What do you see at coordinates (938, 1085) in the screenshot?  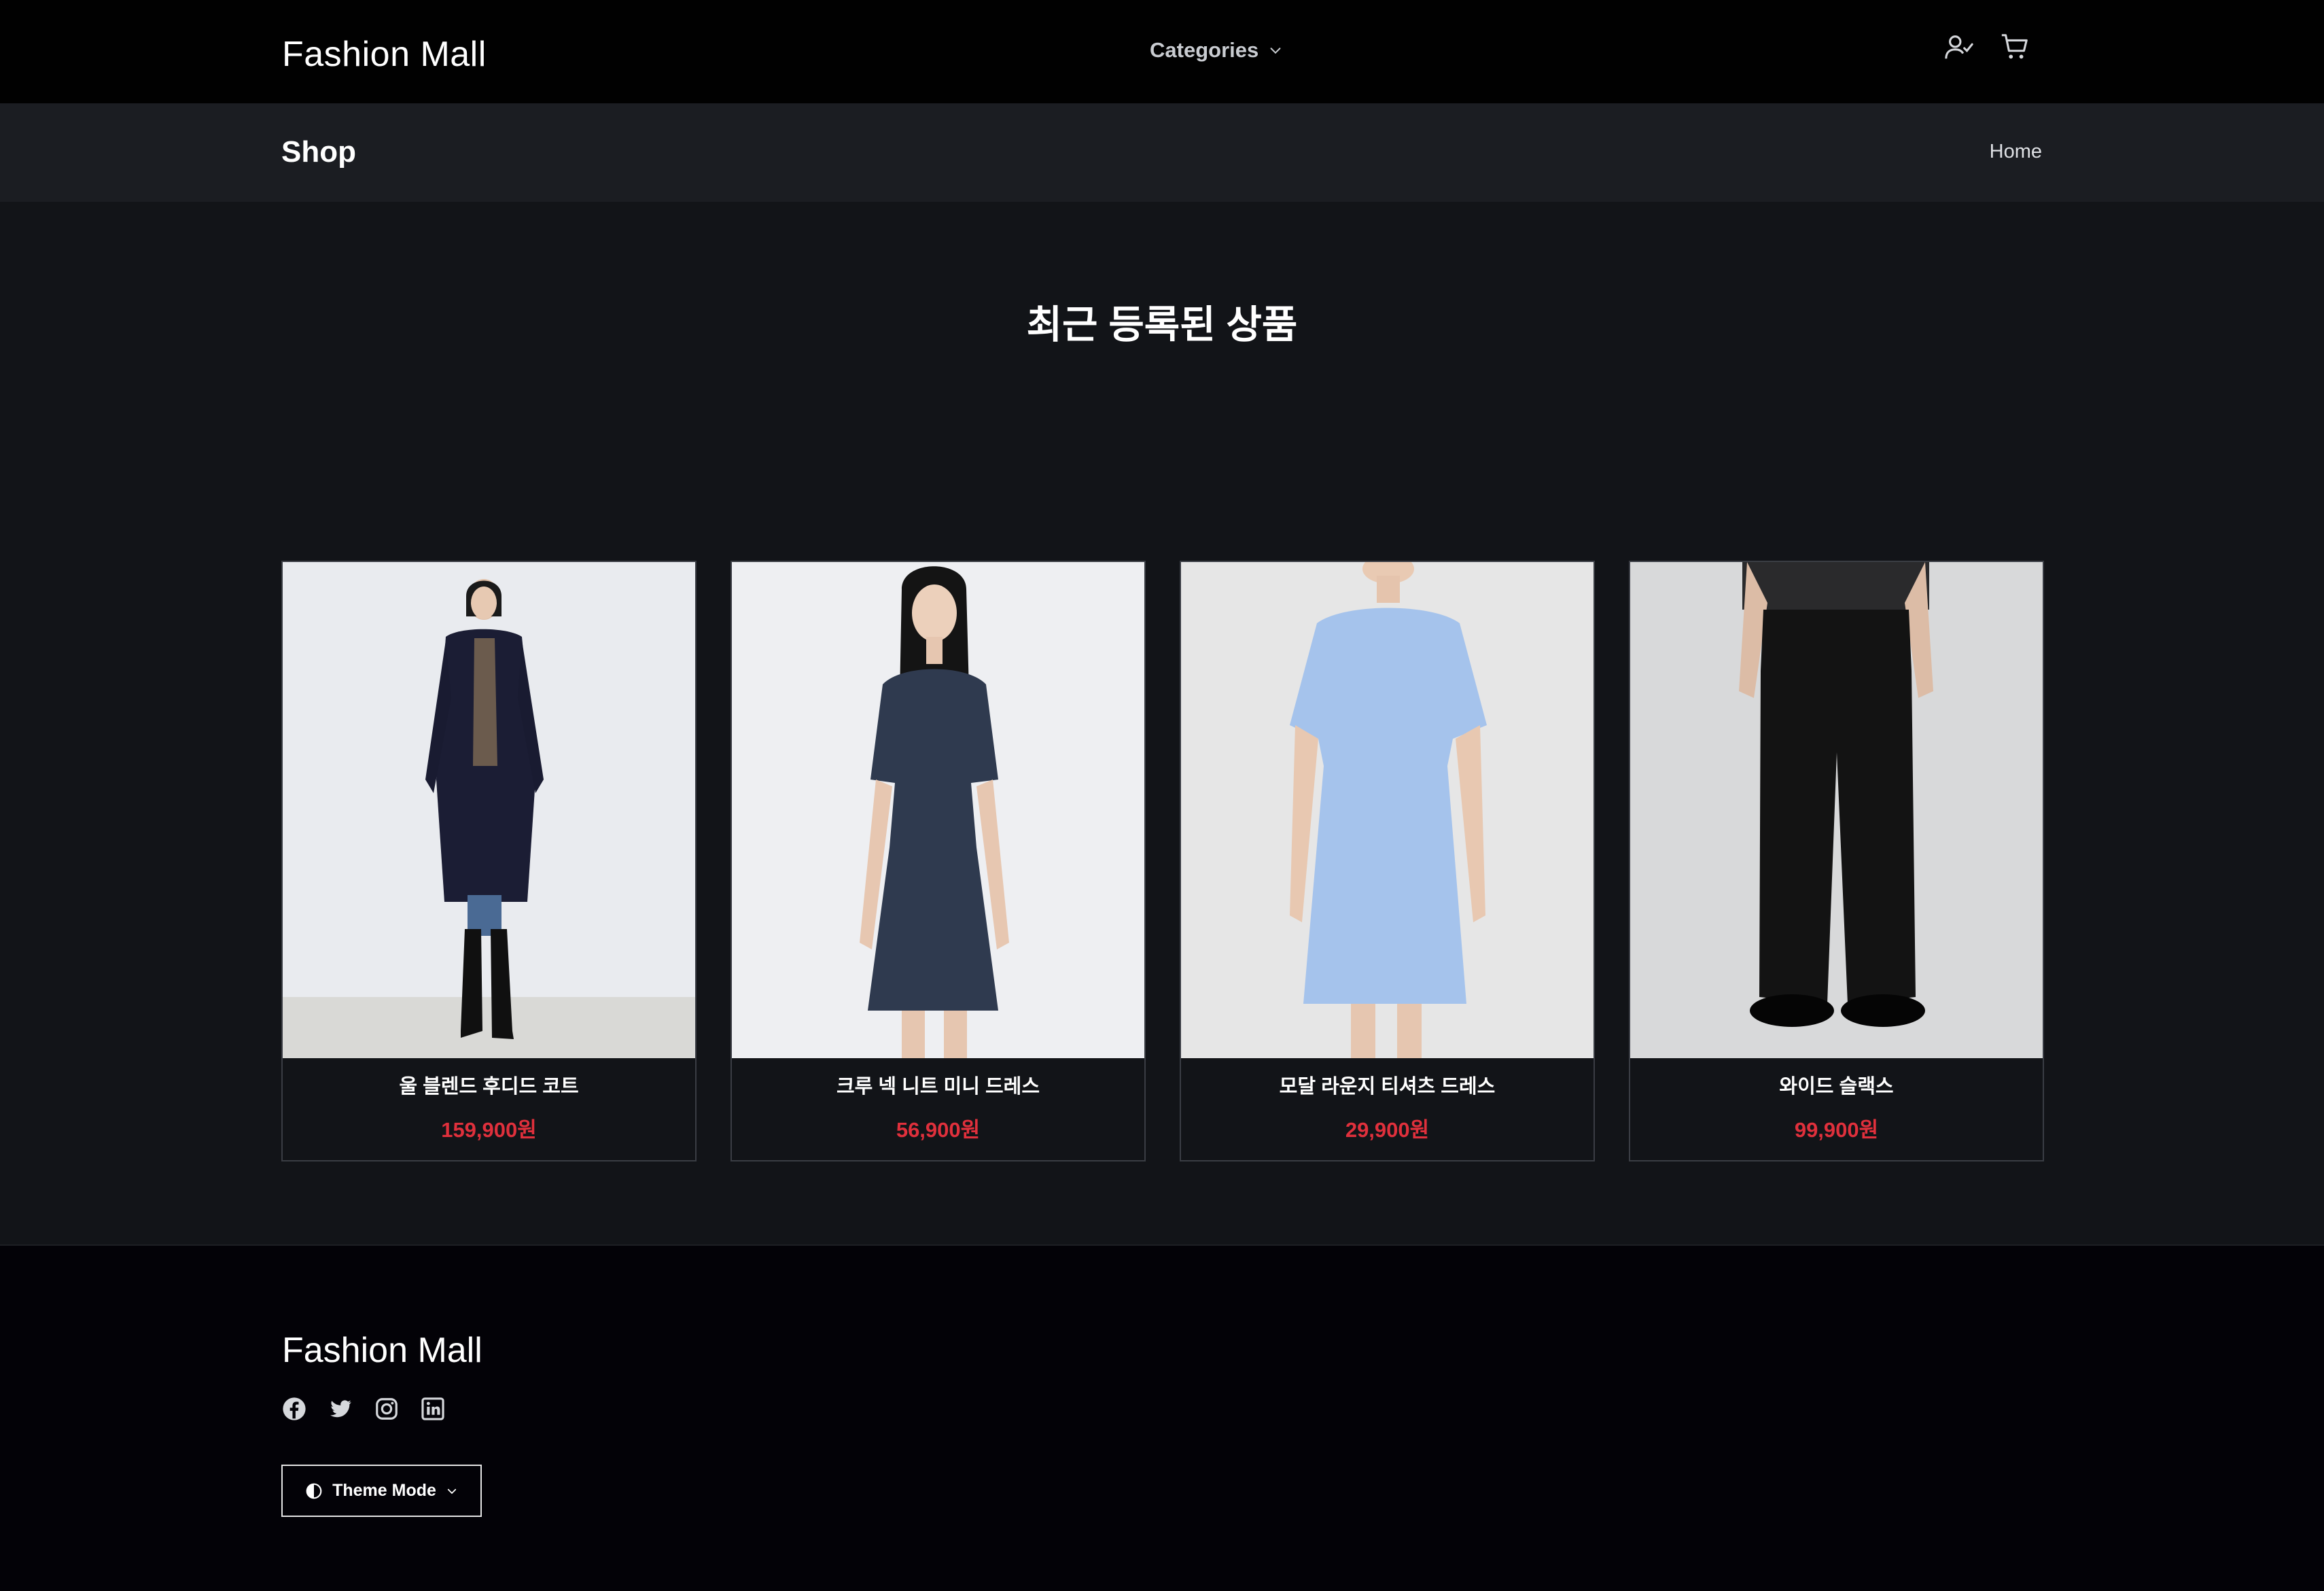 I see `product-name: 크루 넥 니트 미니 드레스` at bounding box center [938, 1085].